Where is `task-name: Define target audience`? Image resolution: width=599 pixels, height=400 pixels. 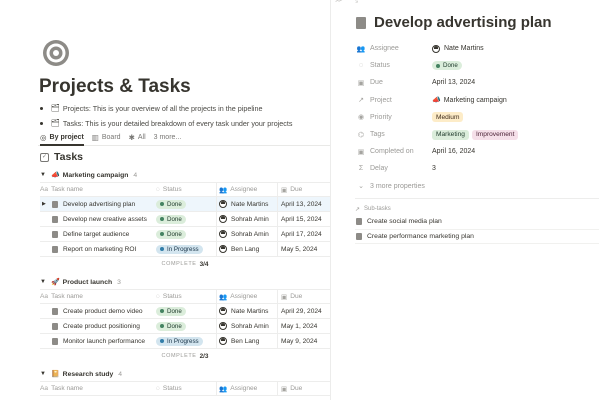 task-name: Define target audience is located at coordinates (96, 234).